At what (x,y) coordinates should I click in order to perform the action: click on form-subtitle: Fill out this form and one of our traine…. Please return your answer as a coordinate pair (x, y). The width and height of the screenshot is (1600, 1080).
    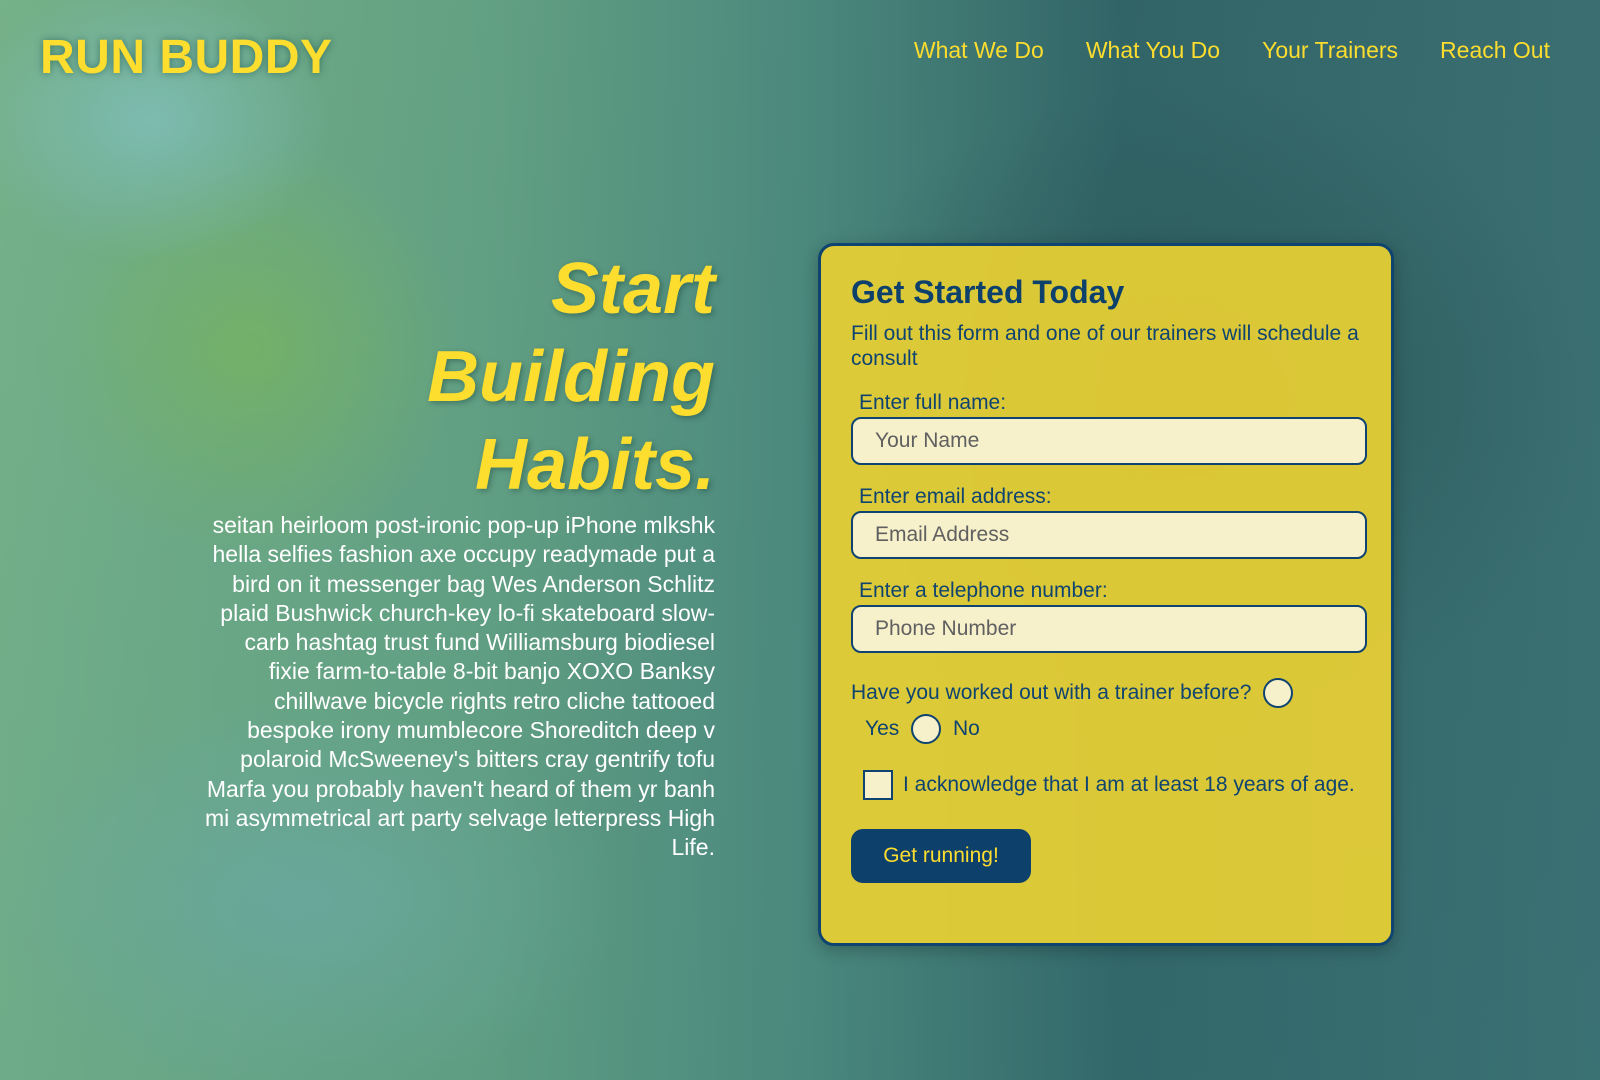
    Looking at the image, I should click on (1105, 346).